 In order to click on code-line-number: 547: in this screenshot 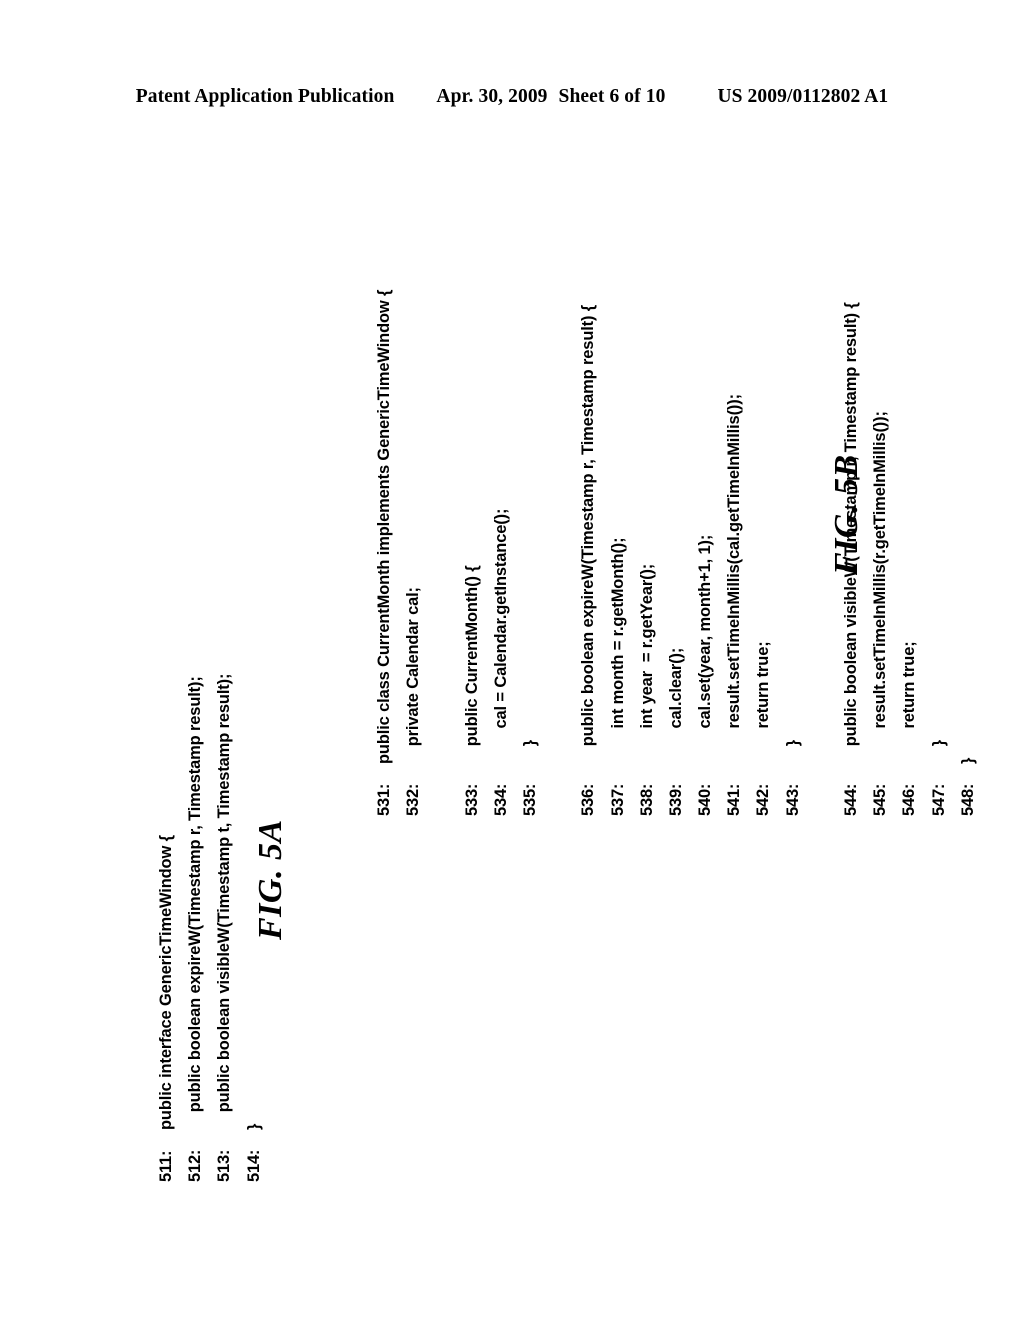, I will do `click(938, 799)`.